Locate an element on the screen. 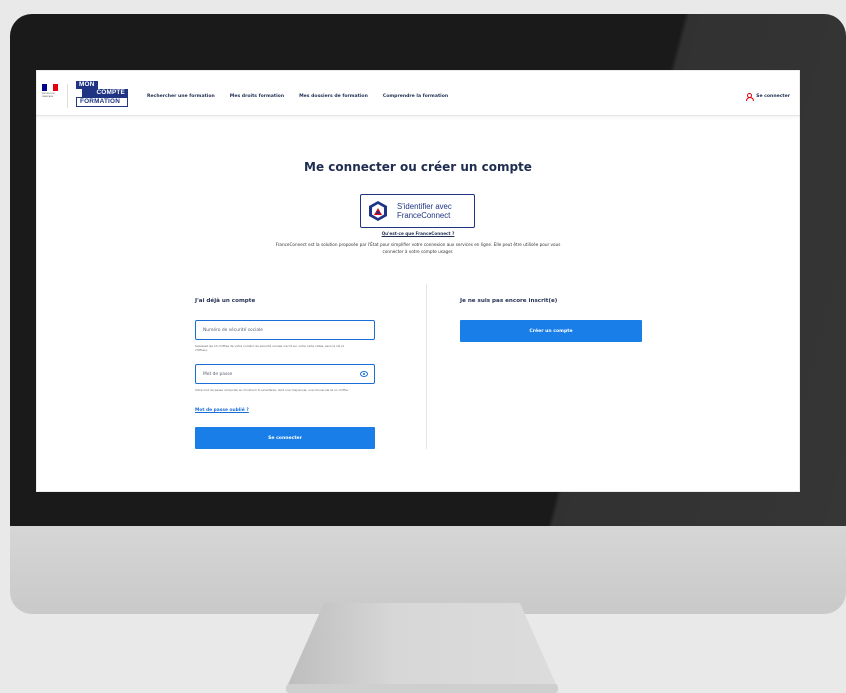  franceconnect-info-link: Qu'est-ce que FranceConnect ? is located at coordinates (418, 233).